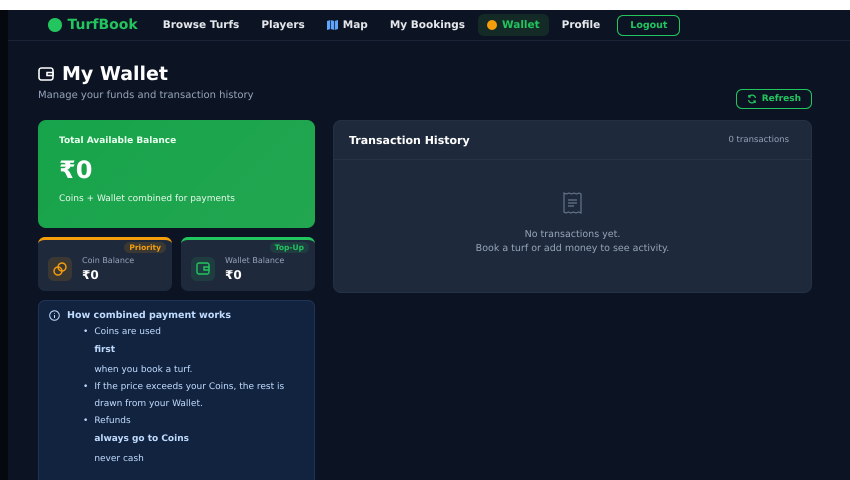 This screenshot has width=850, height=480. What do you see at coordinates (758, 140) in the screenshot?
I see `transaction-count: 0 transactions` at bounding box center [758, 140].